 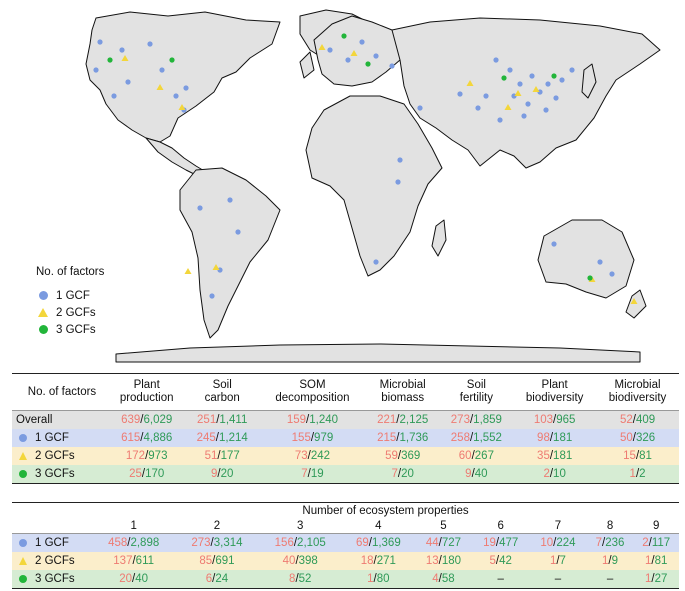 What do you see at coordinates (439, 238) in the screenshot?
I see `madagascar-landmass` at bounding box center [439, 238].